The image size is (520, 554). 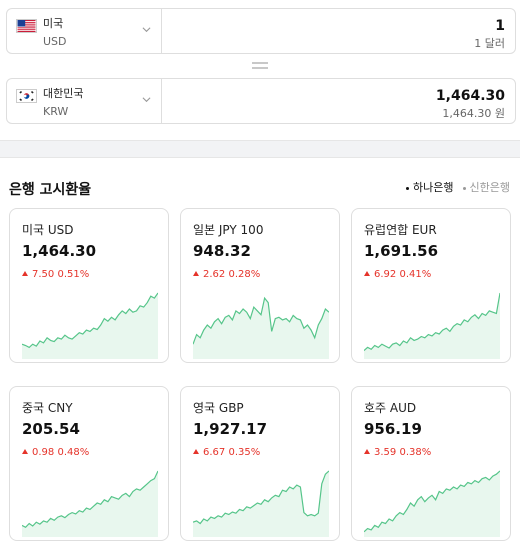 What do you see at coordinates (26, 96) in the screenshot?
I see `kr-flag-icon` at bounding box center [26, 96].